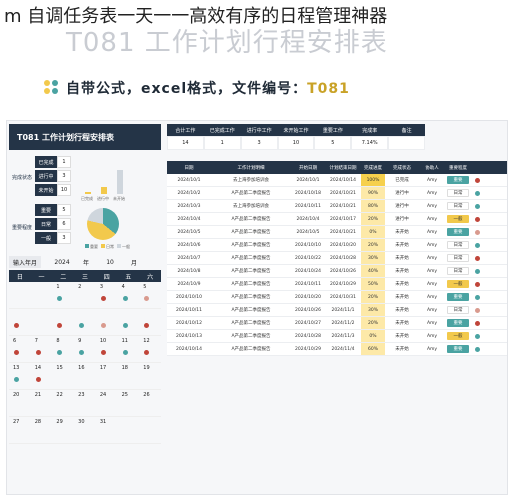 The width and height of the screenshot is (514, 500). What do you see at coordinates (20, 430) in the screenshot?
I see `calendar-day: 27` at bounding box center [20, 430].